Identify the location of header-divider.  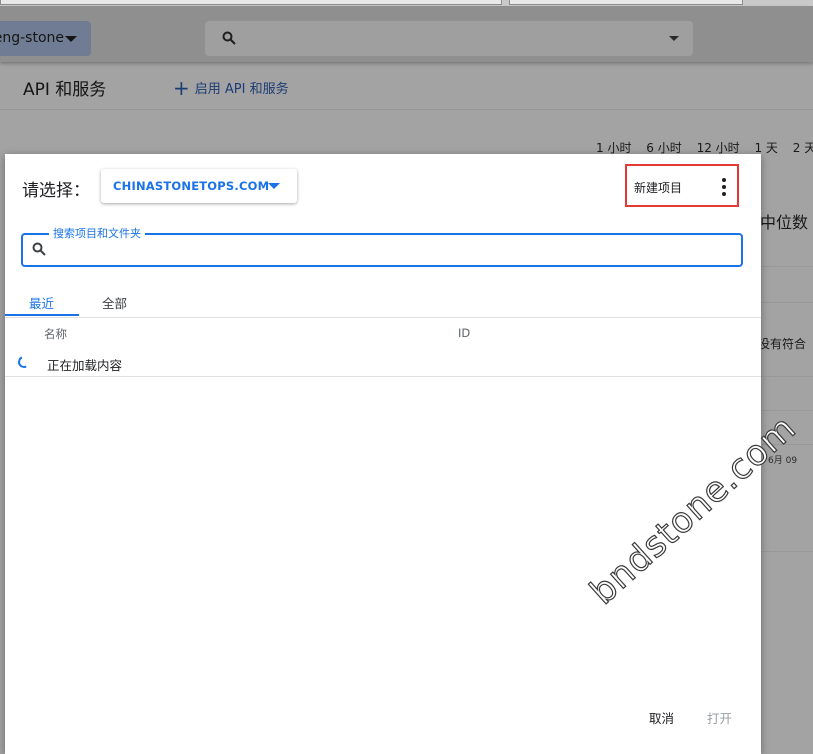
(406, 109).